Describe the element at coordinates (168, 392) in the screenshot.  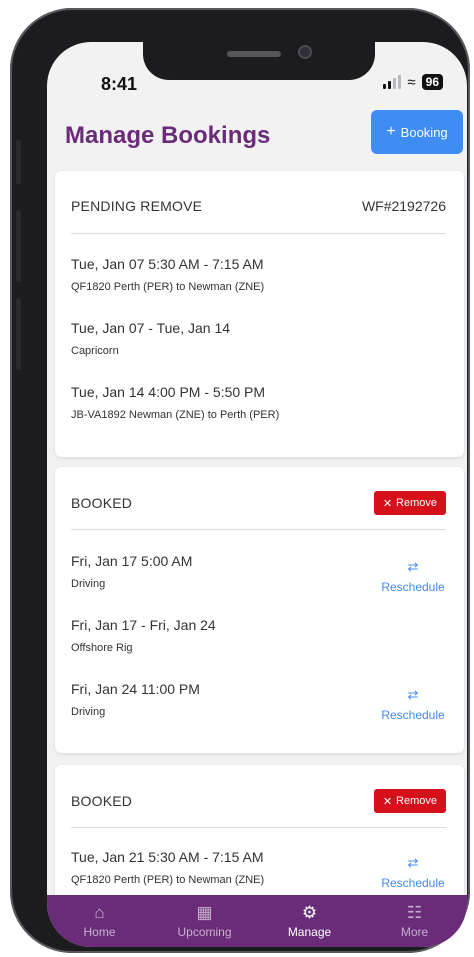
I see `leg-title: Tue, Jan 14 4:00 PM - 5:50 PM` at that location.